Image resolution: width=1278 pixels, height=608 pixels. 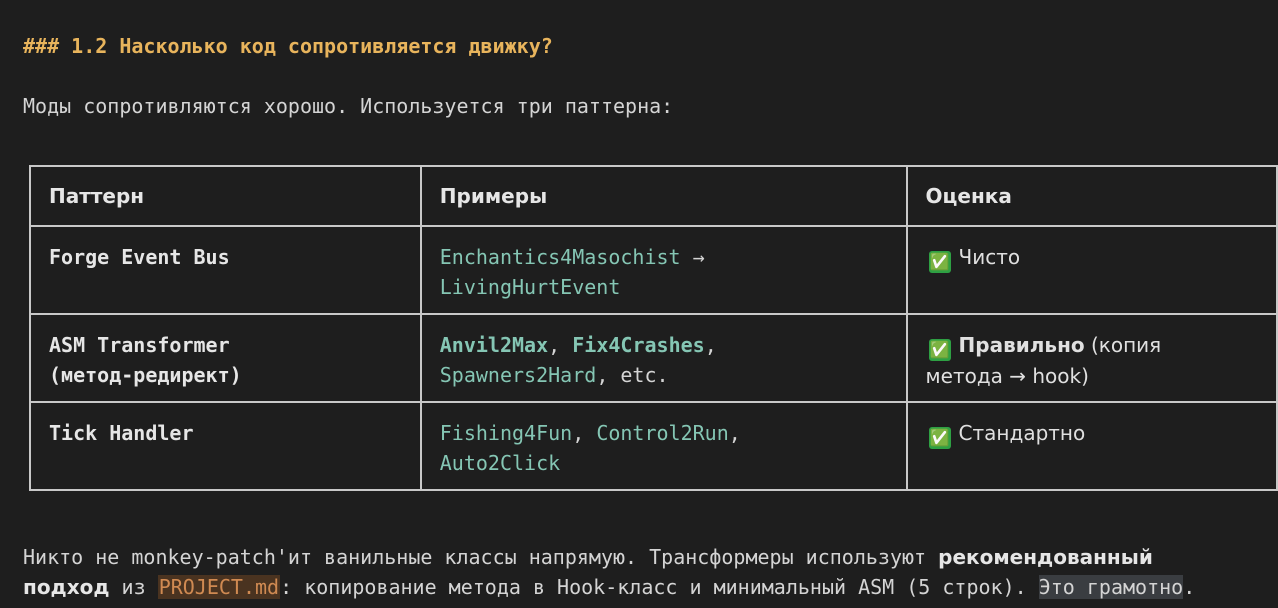 I want to click on example-code: Spawners2Hard, so click(x=518, y=375).